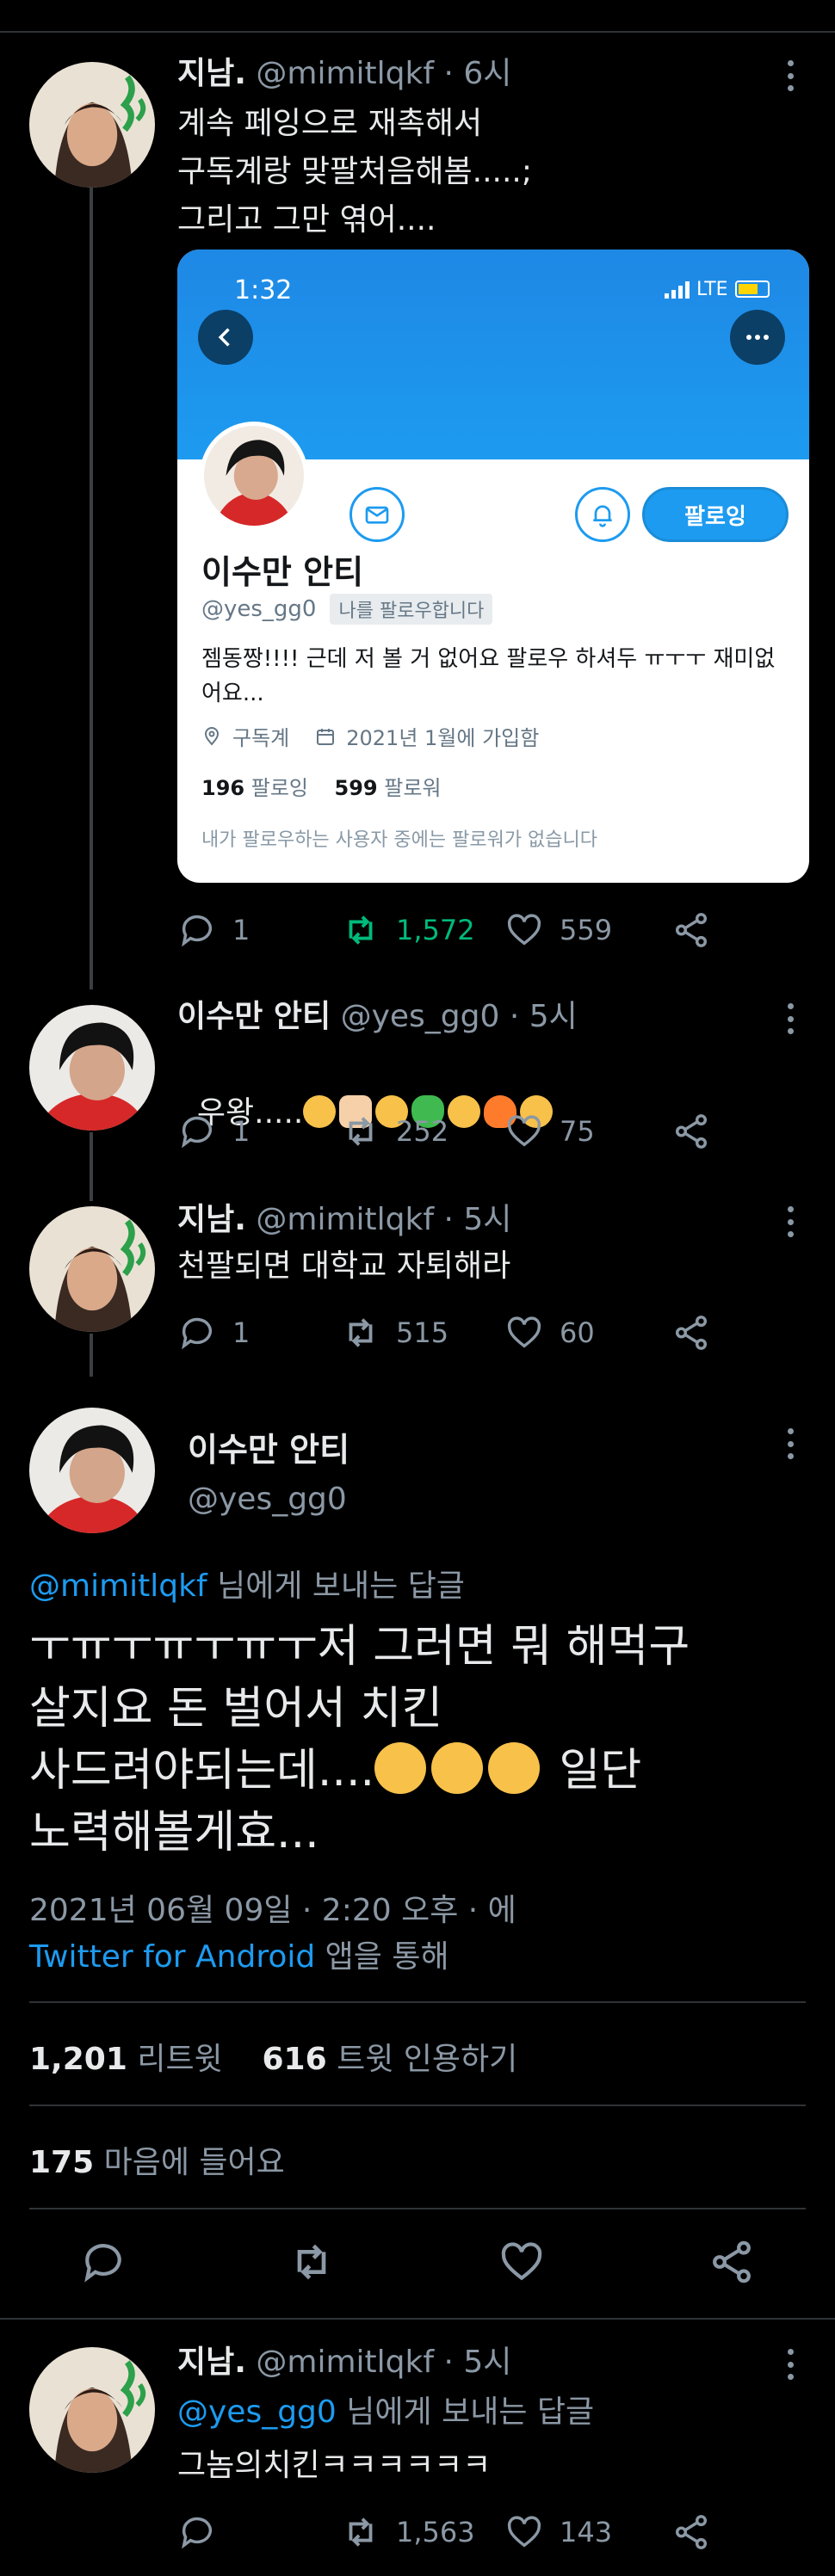 The image size is (835, 2576). Describe the element at coordinates (272, 1911) in the screenshot. I see `timestamp: 2021년 06월 09일 · 2:20 오후 · 에` at that location.